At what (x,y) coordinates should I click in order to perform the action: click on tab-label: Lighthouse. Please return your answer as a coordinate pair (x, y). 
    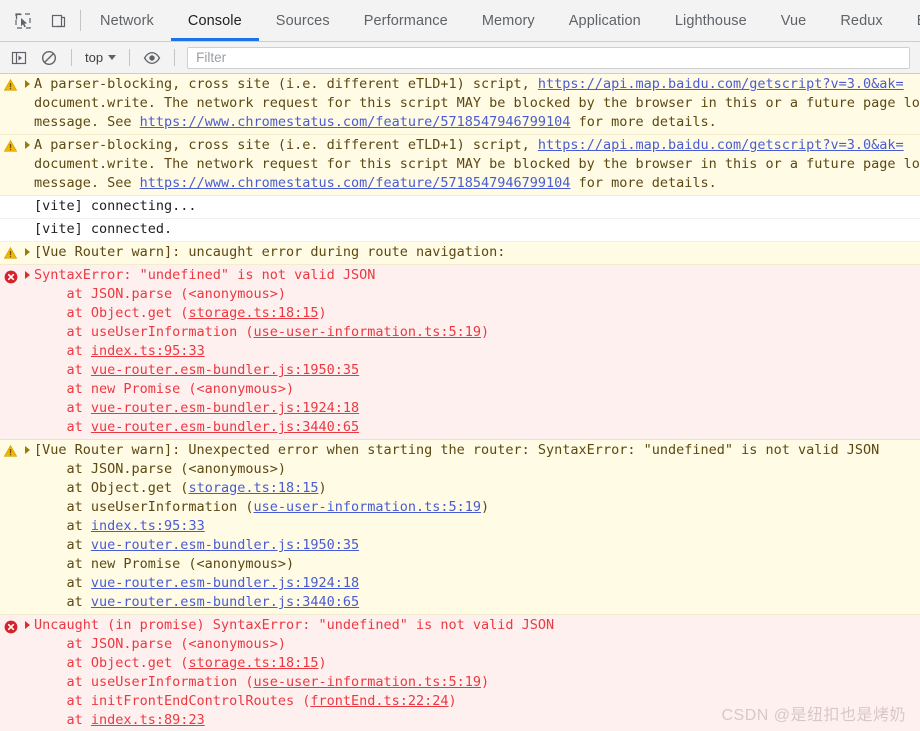
    Looking at the image, I should click on (710, 20).